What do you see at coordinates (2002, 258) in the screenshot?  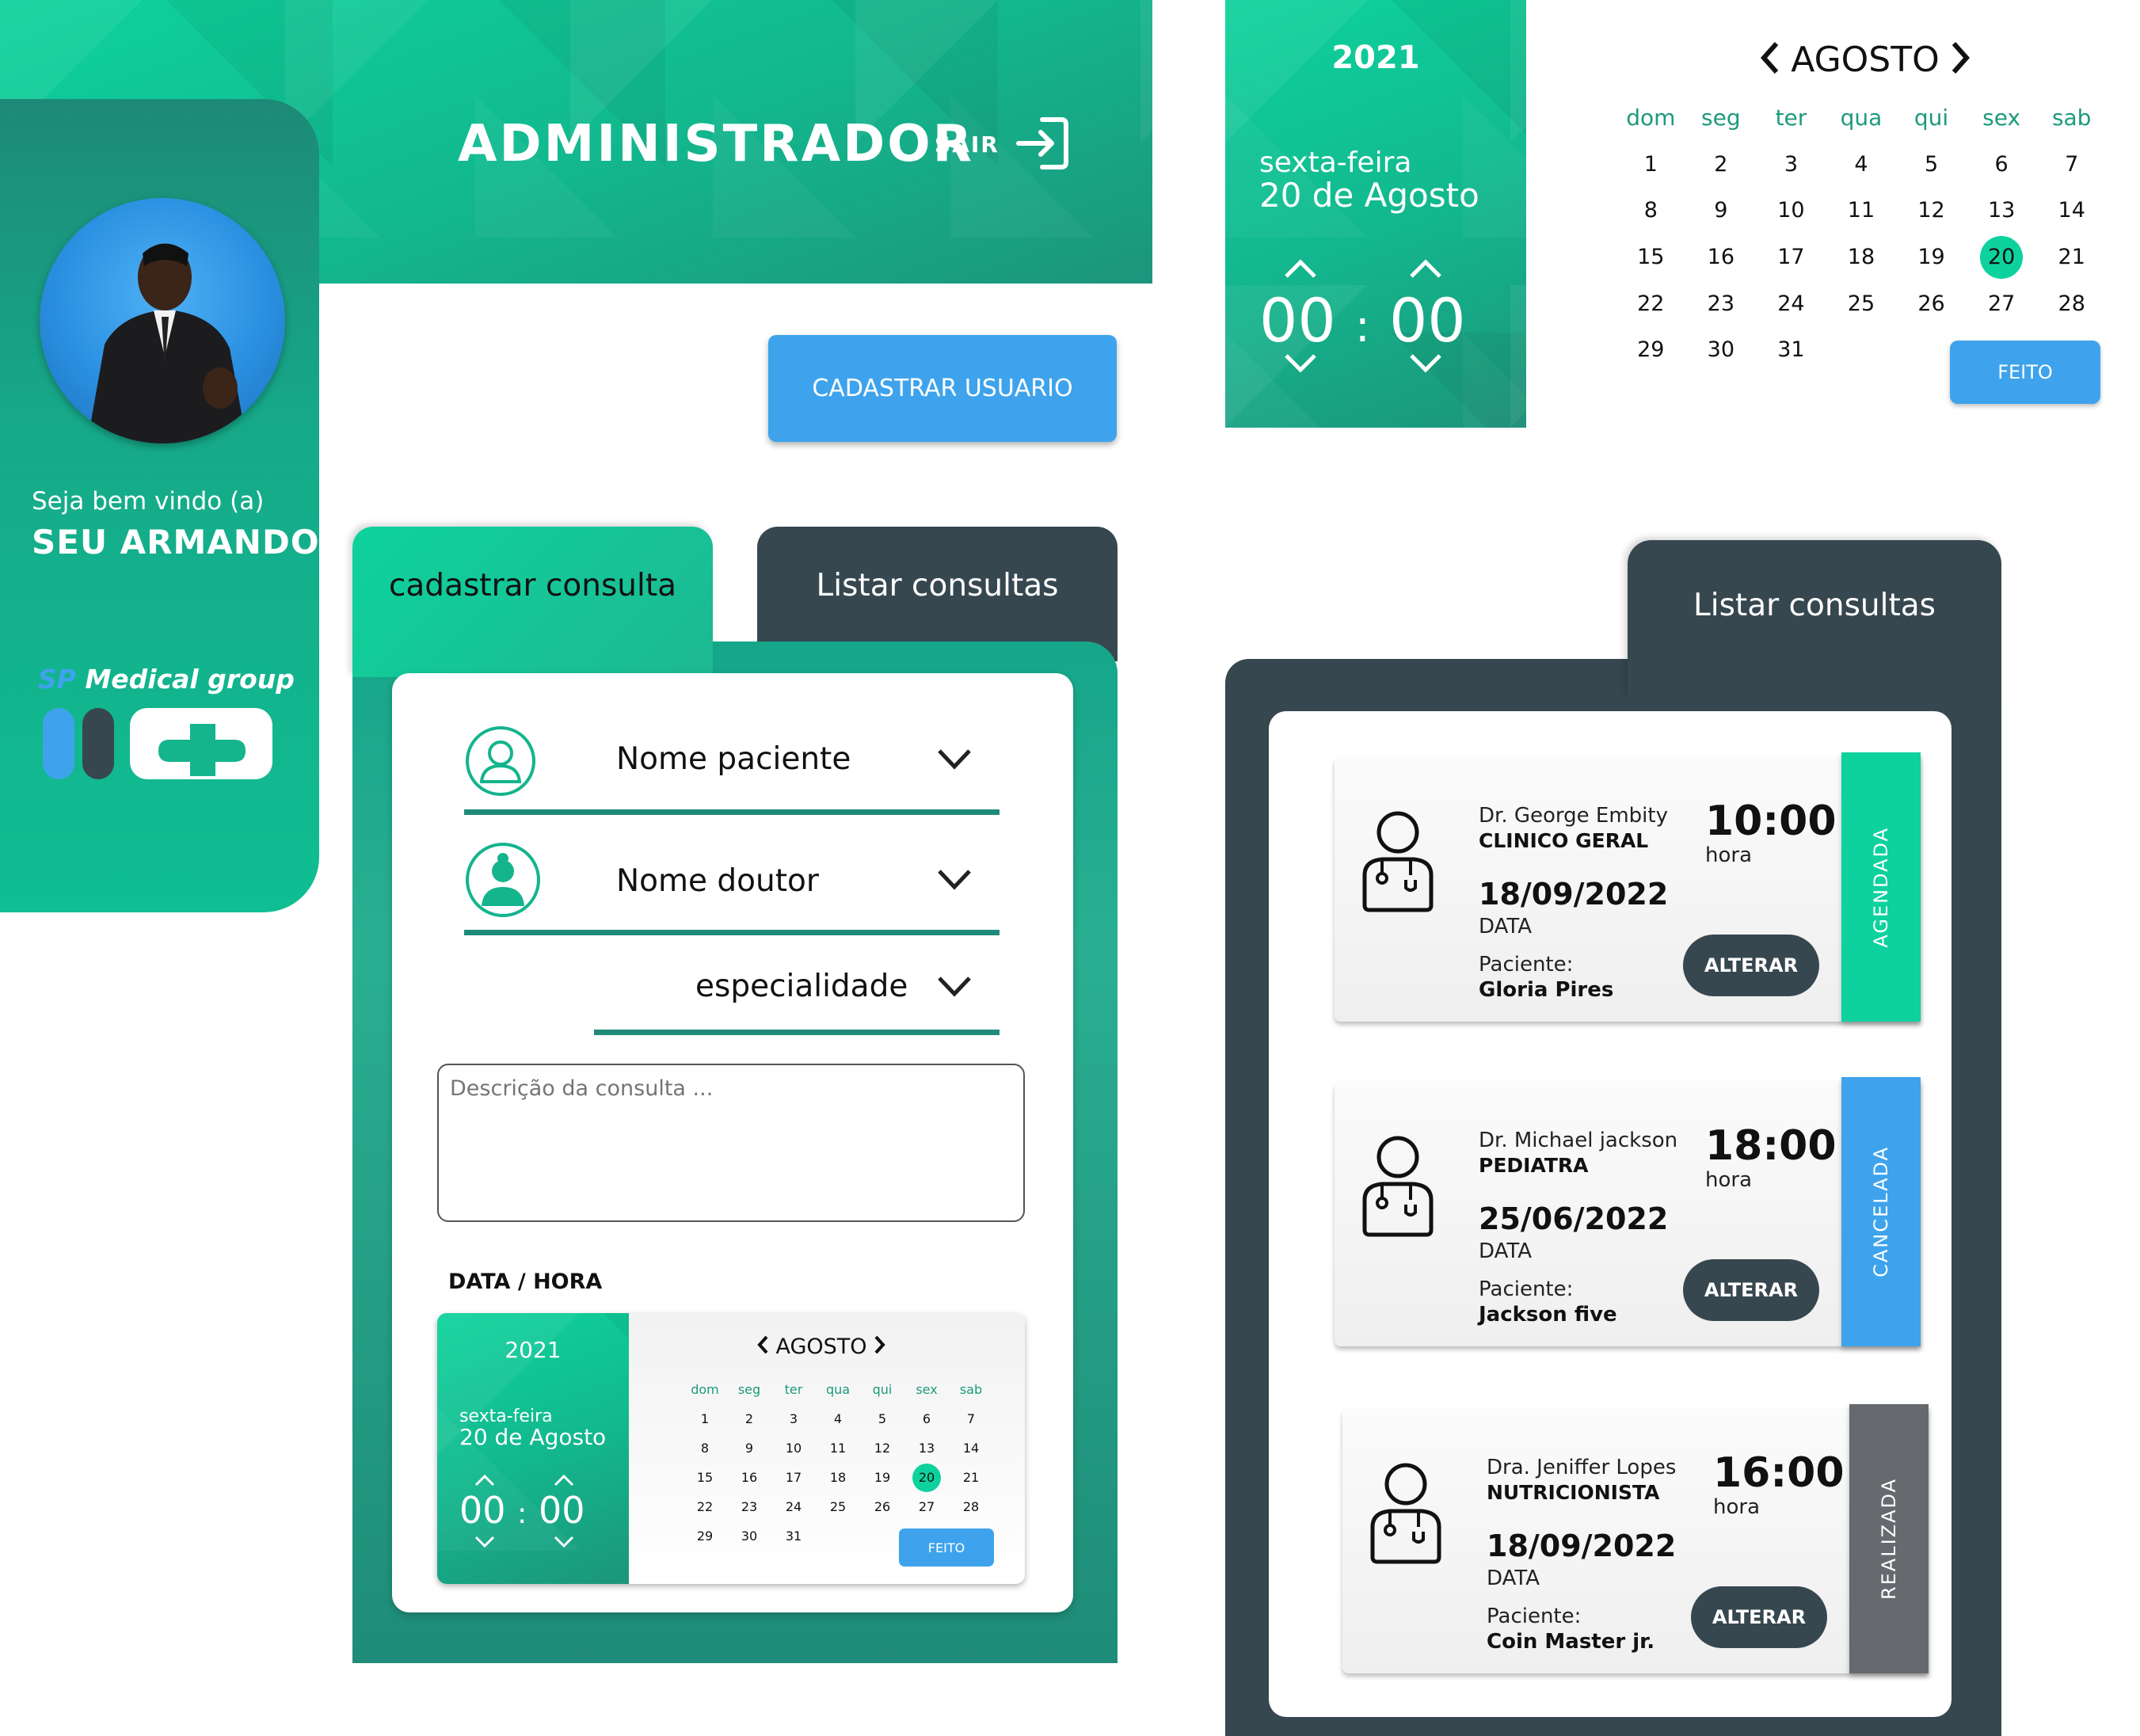 I see `day-selected: 20` at bounding box center [2002, 258].